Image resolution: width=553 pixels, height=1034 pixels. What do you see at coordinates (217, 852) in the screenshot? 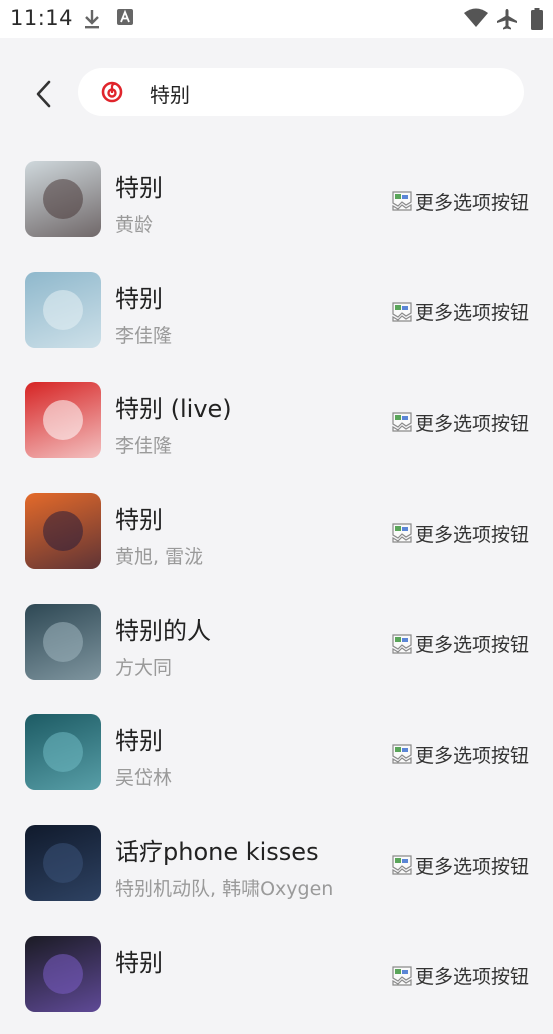
I see `song-title: 话疗phone kisses` at bounding box center [217, 852].